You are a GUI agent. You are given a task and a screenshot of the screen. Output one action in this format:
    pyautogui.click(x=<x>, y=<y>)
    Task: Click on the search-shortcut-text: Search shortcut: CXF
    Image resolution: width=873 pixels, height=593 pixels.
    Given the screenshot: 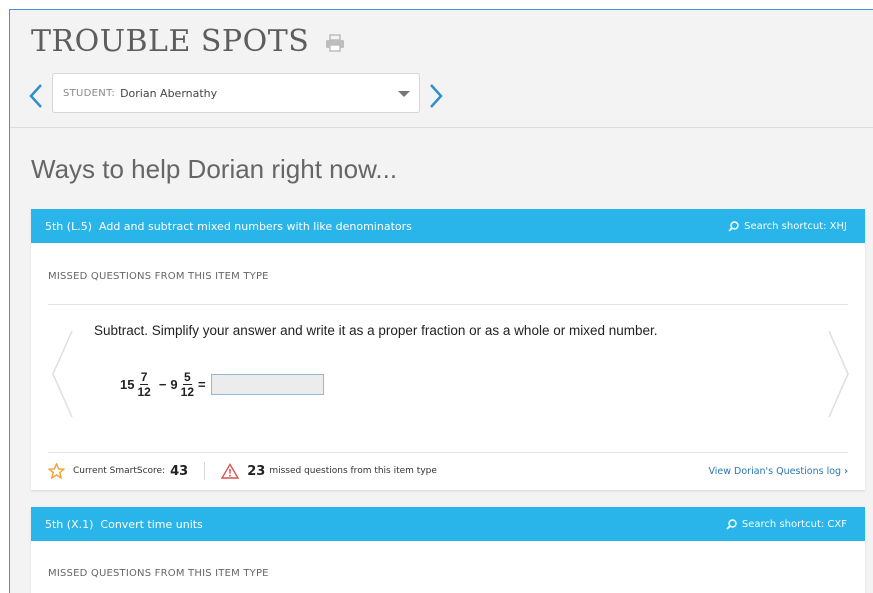 What is the action you would take?
    pyautogui.click(x=794, y=524)
    